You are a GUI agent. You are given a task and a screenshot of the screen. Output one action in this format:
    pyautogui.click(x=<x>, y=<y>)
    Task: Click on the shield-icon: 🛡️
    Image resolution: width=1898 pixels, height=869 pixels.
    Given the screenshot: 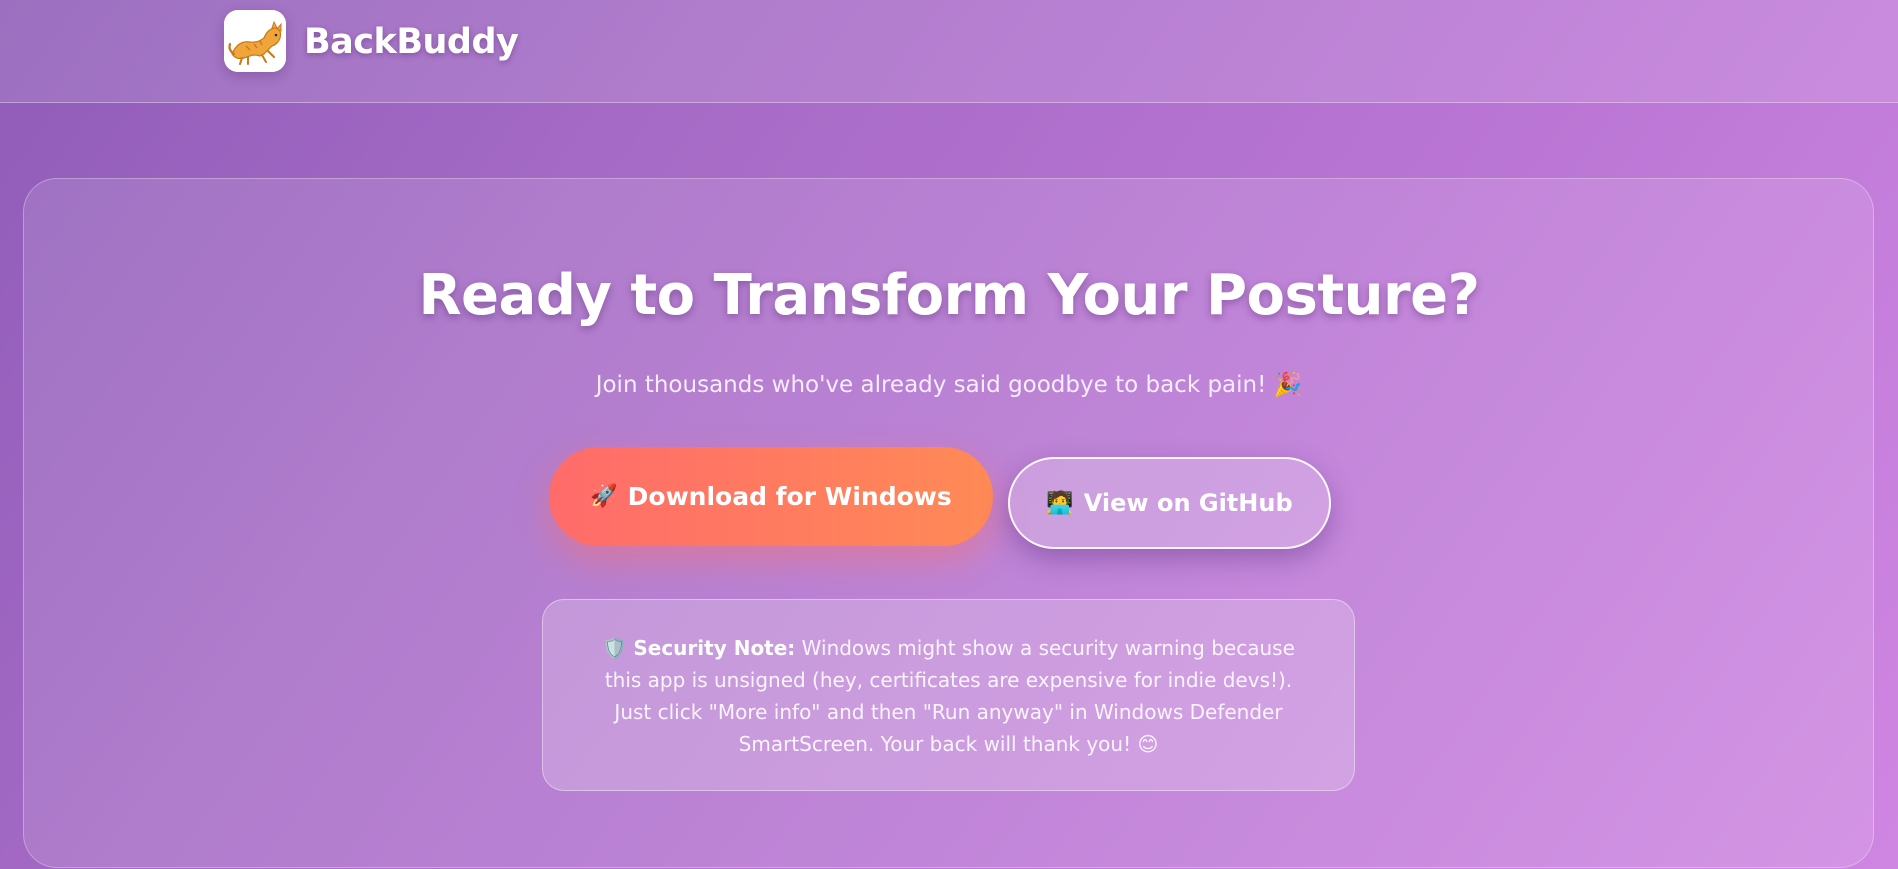 What is the action you would take?
    pyautogui.click(x=614, y=648)
    